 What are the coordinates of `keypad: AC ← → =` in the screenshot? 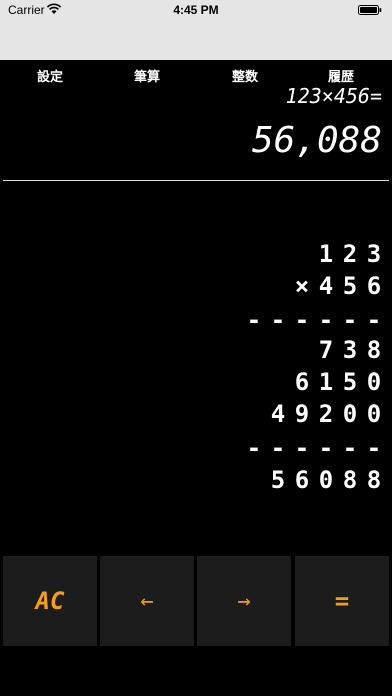 It's located at (196, 601).